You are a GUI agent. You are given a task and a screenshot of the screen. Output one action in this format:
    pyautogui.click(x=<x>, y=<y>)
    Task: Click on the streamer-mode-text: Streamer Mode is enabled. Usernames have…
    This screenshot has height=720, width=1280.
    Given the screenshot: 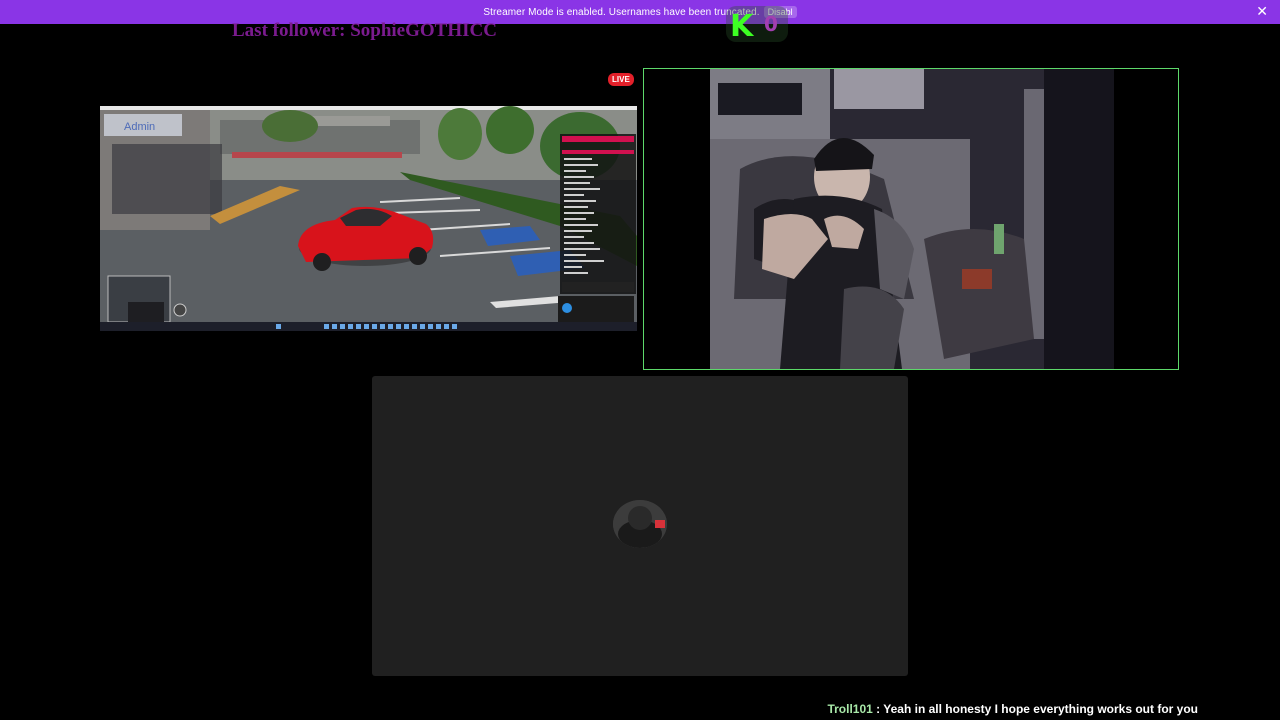 What is the action you would take?
    pyautogui.click(x=621, y=12)
    